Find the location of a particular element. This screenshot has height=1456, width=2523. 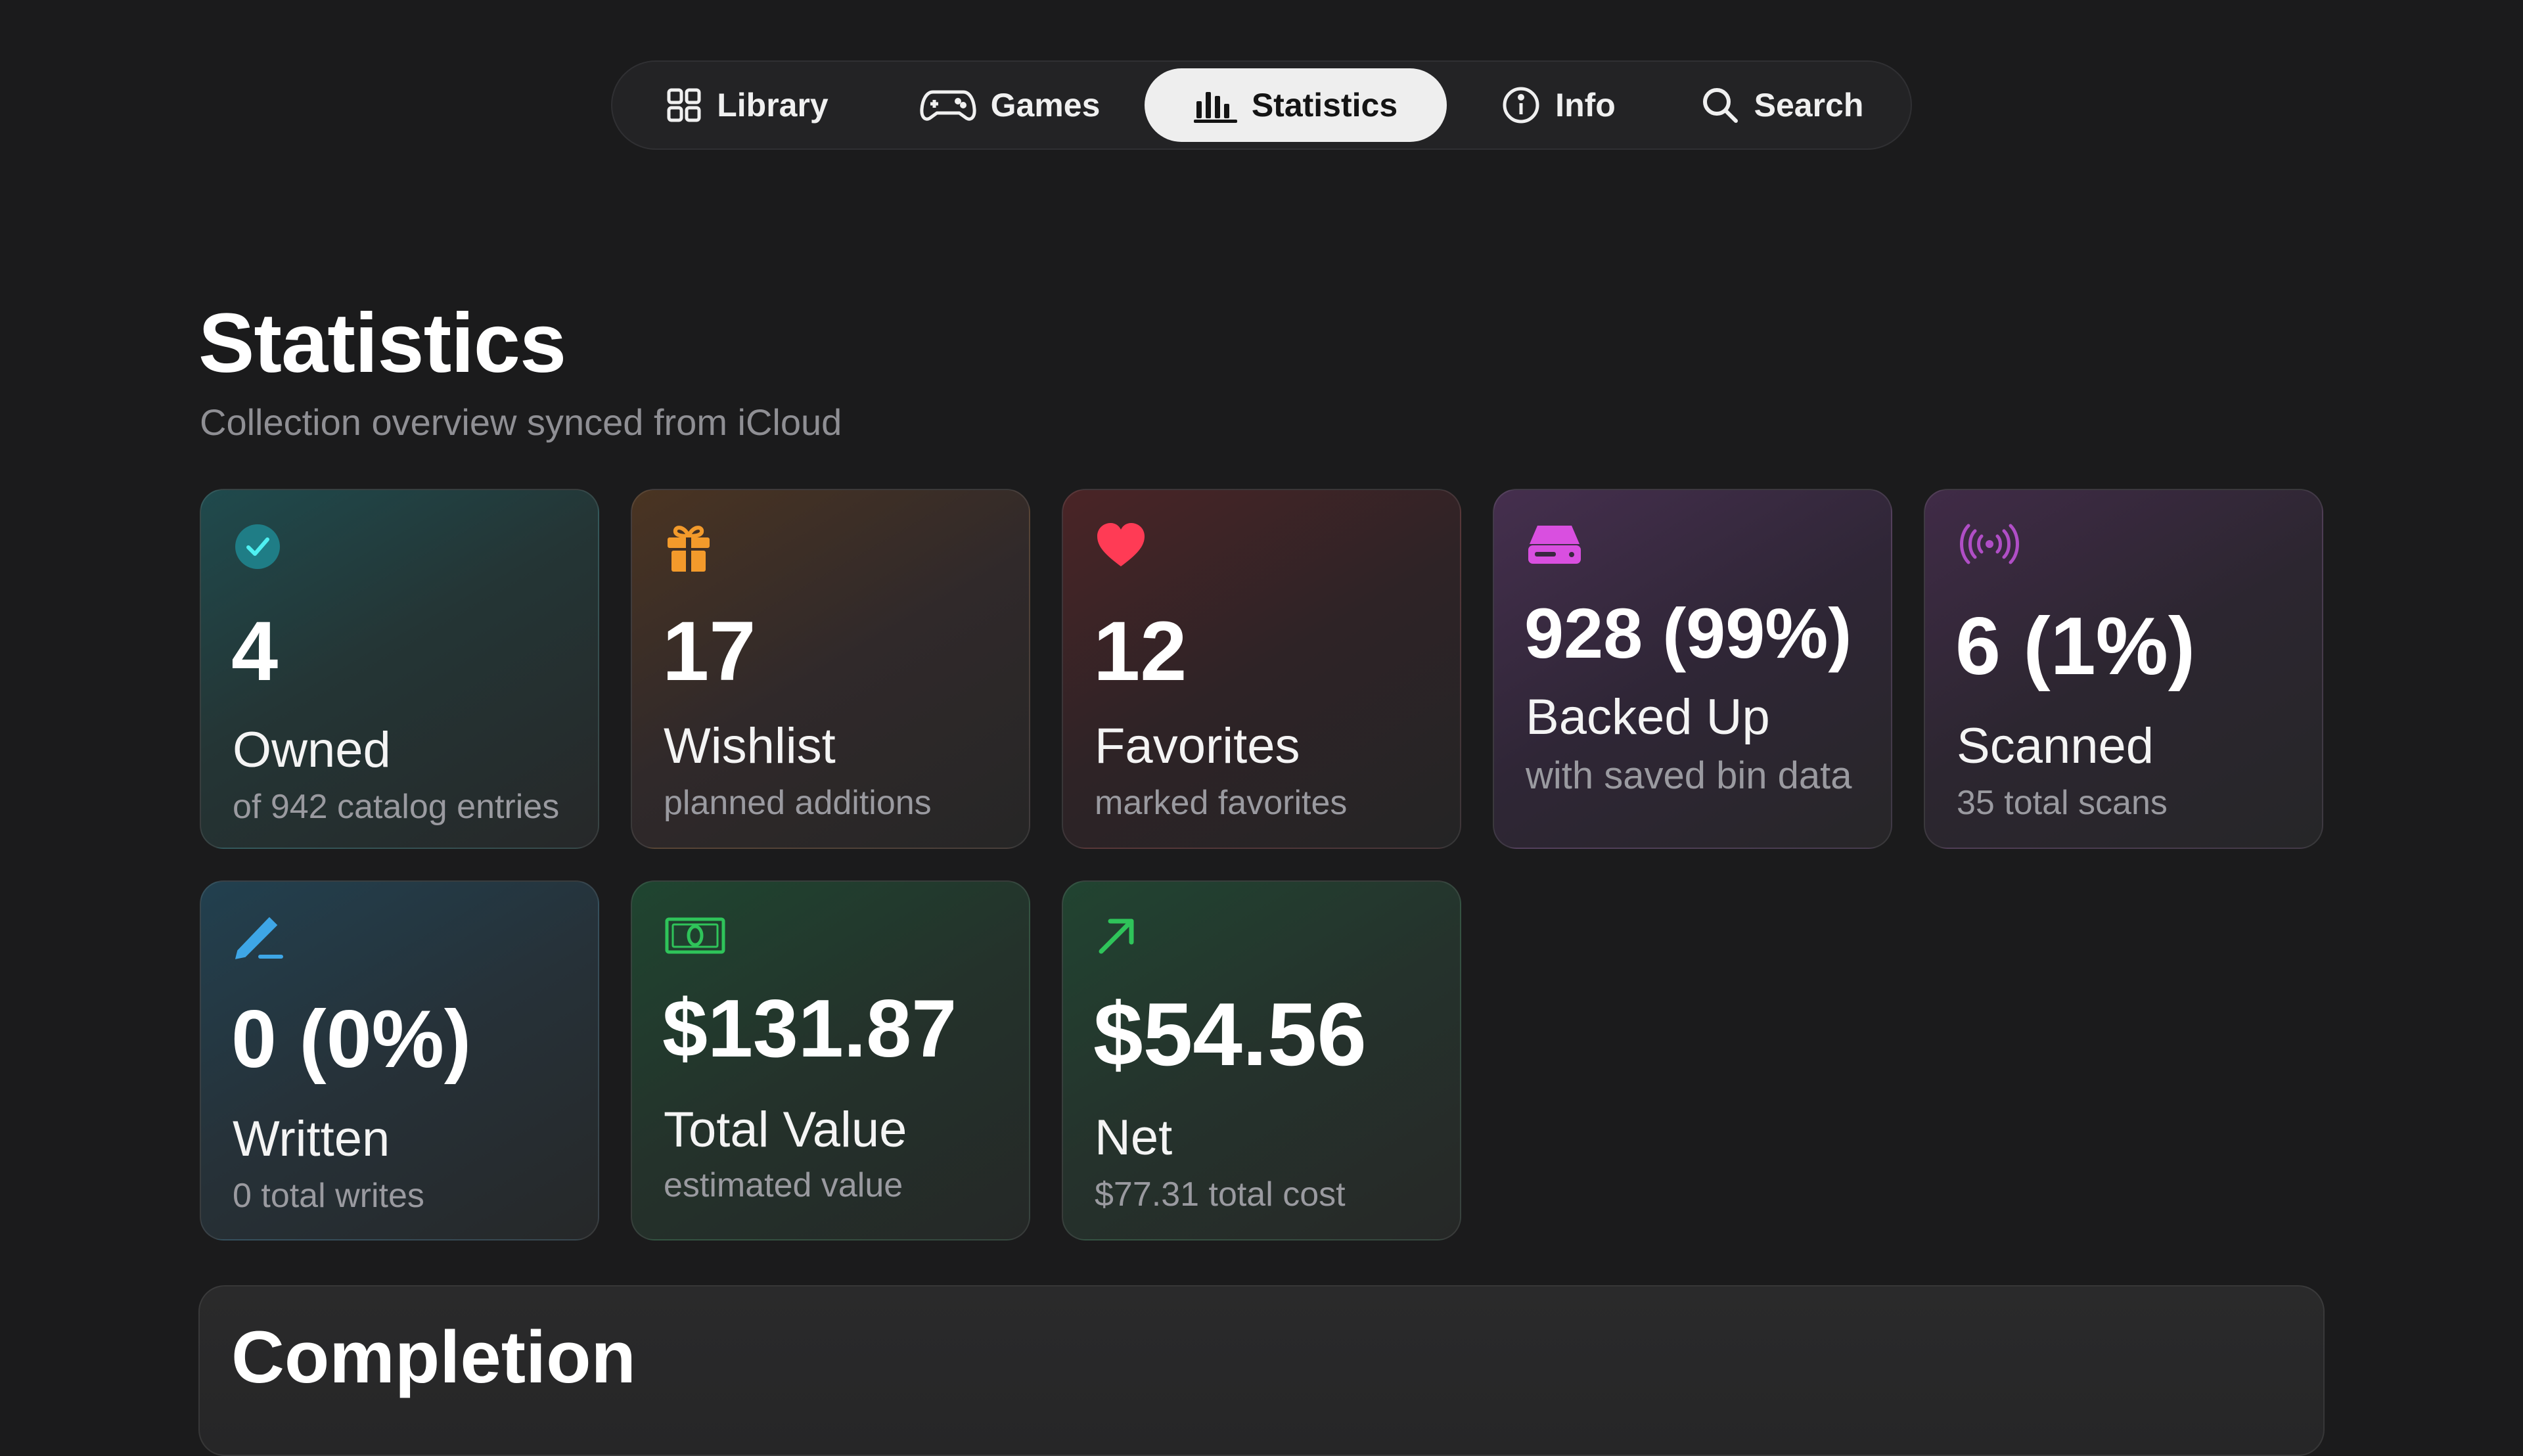

completion-panel: Completion is located at coordinates (1261, 1370).